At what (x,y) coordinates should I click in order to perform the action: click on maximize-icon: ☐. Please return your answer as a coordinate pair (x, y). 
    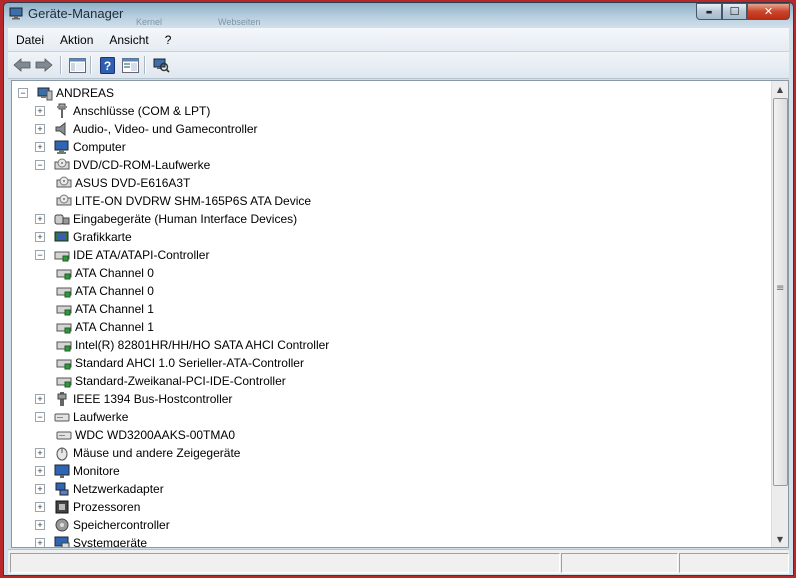
    Looking at the image, I should click on (734, 11).